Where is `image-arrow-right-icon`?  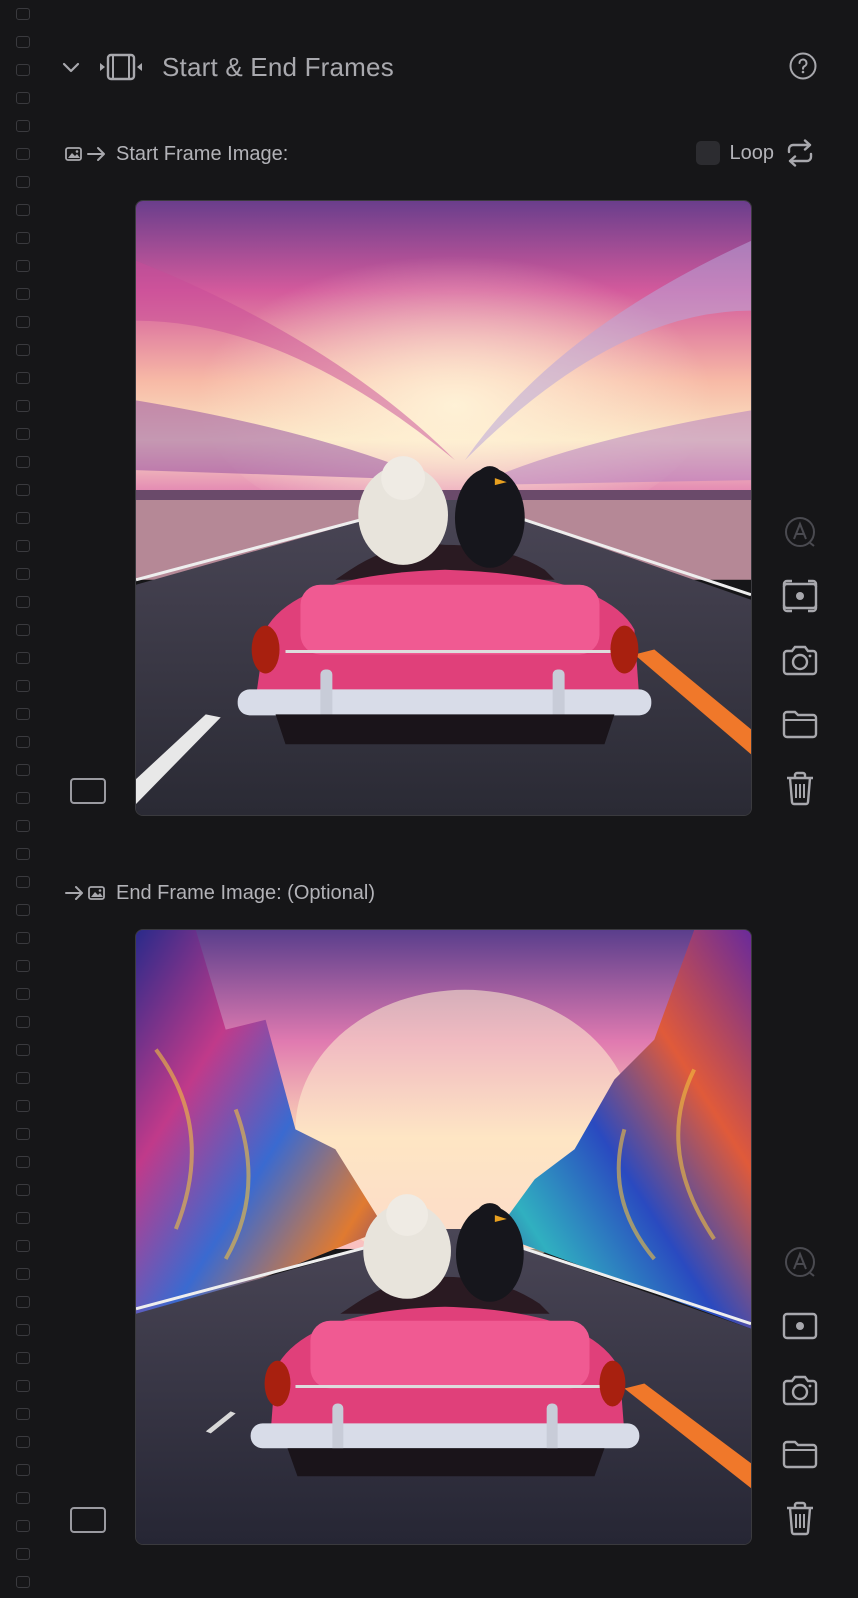 image-arrow-right-icon is located at coordinates (85, 154).